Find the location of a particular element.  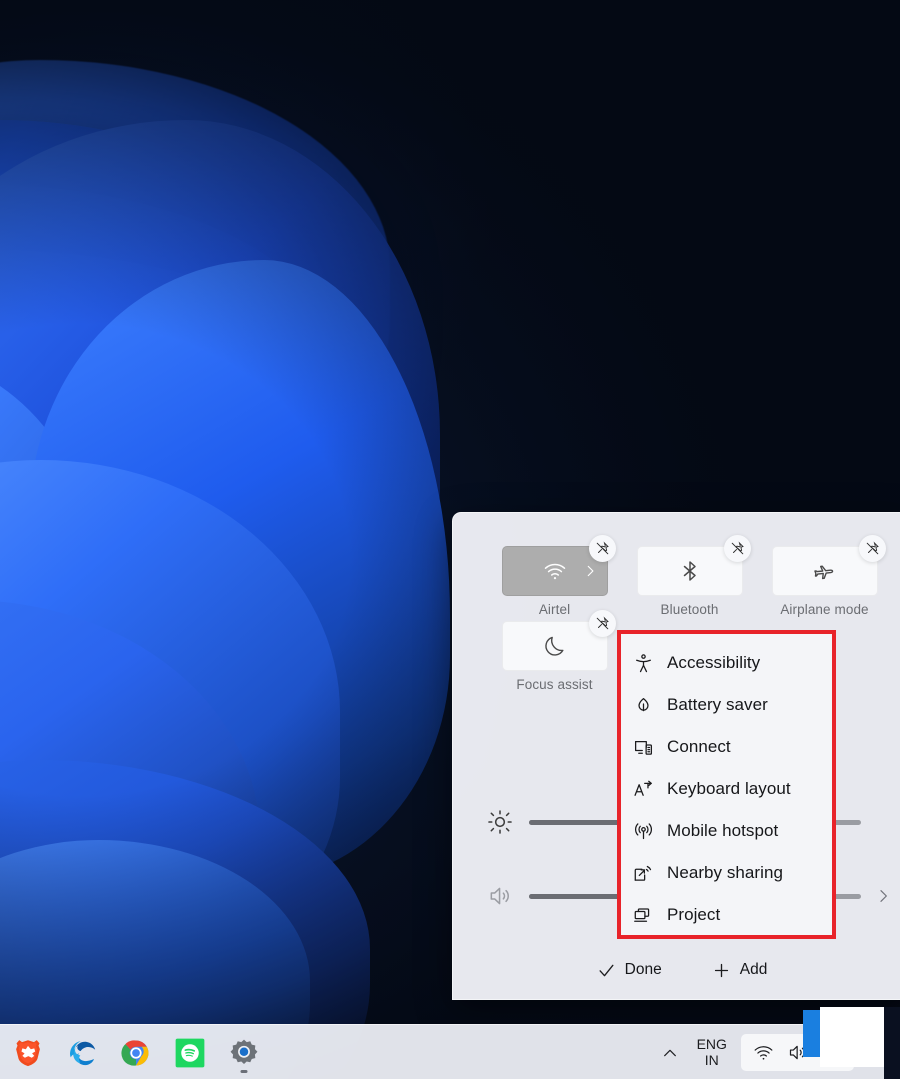

nearby-sharing-icon is located at coordinates (643, 873).